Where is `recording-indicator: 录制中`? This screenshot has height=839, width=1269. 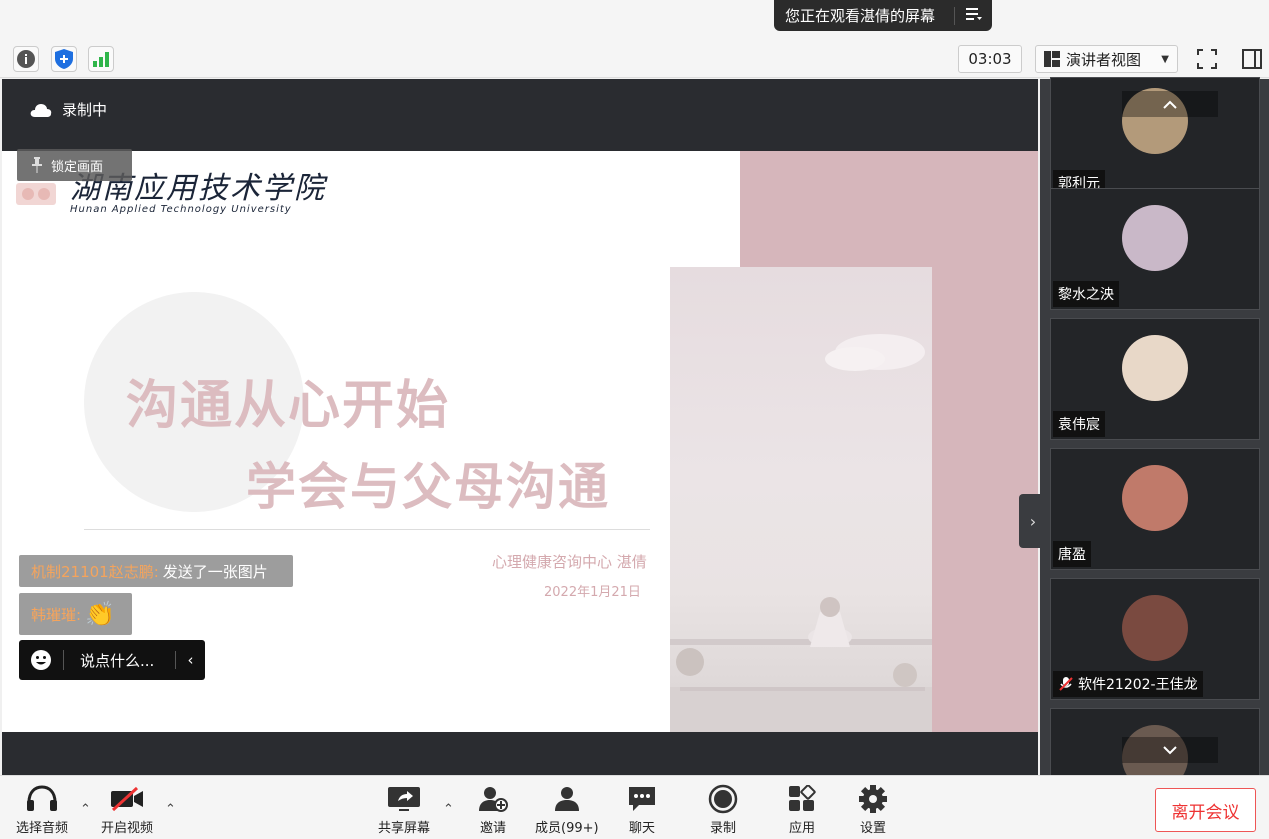 recording-indicator: 录制中 is located at coordinates (68, 109).